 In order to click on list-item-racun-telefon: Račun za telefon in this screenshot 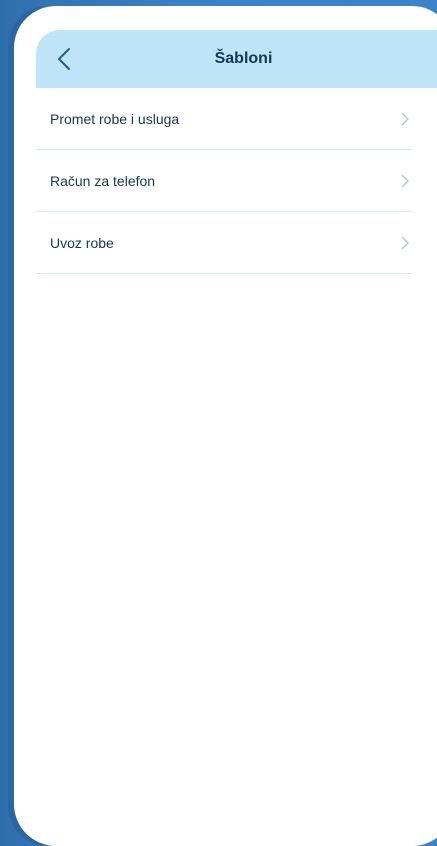, I will do `click(224, 181)`.